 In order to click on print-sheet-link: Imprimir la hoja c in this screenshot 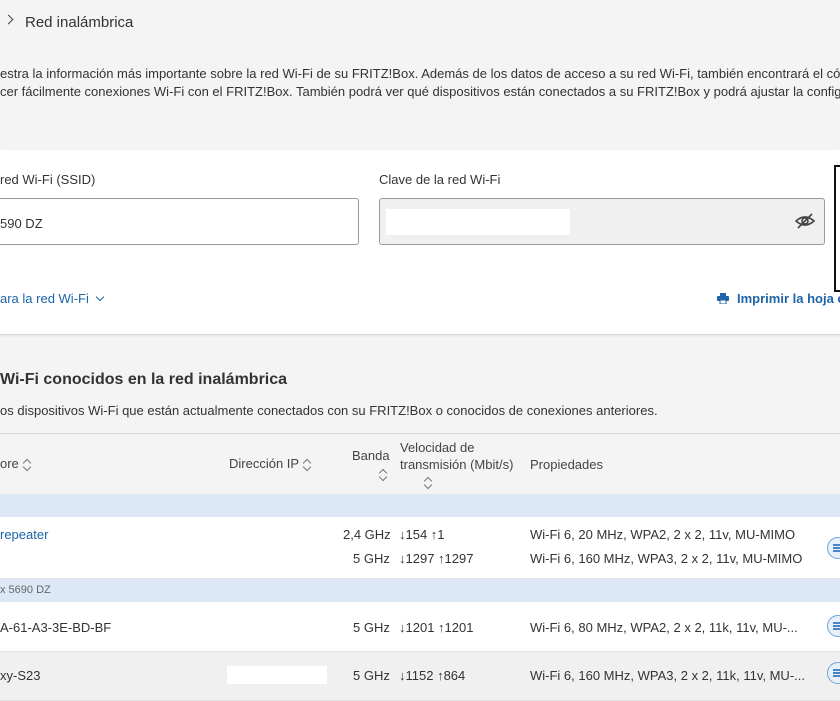, I will do `click(788, 298)`.